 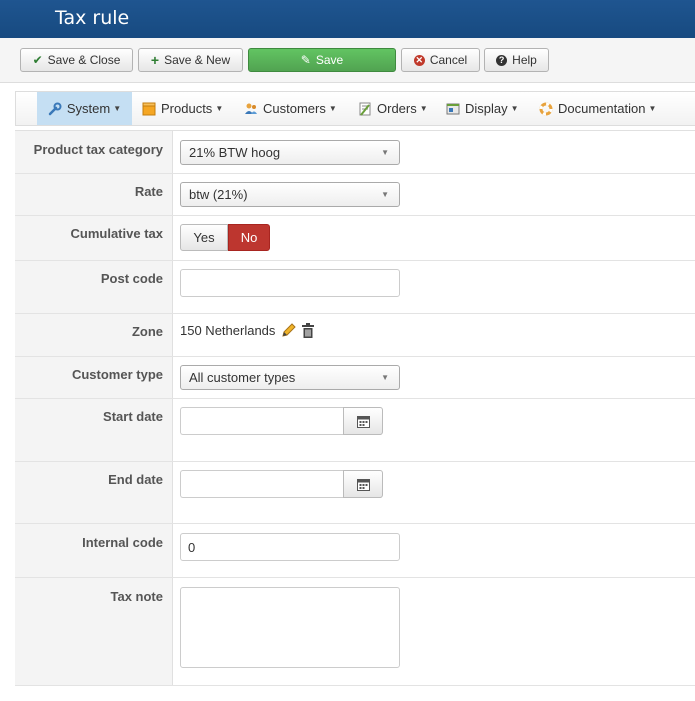 I want to click on menu-documentation-label: Documentation, so click(x=602, y=108).